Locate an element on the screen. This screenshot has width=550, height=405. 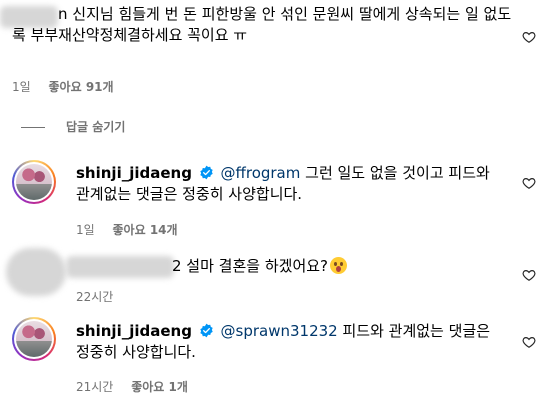
reply-time: 1일 is located at coordinates (85, 230).